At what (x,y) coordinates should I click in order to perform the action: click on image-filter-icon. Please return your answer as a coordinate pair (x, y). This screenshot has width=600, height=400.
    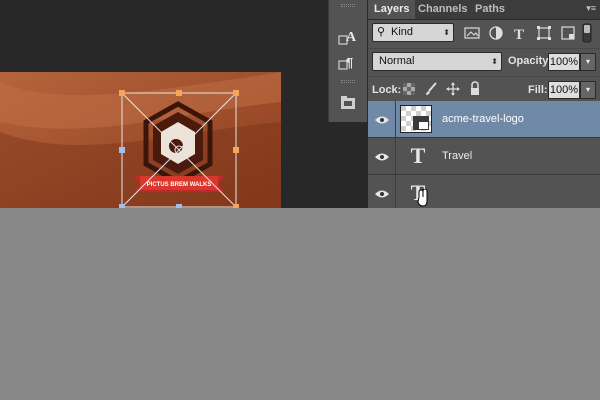
    Looking at the image, I should click on (472, 33).